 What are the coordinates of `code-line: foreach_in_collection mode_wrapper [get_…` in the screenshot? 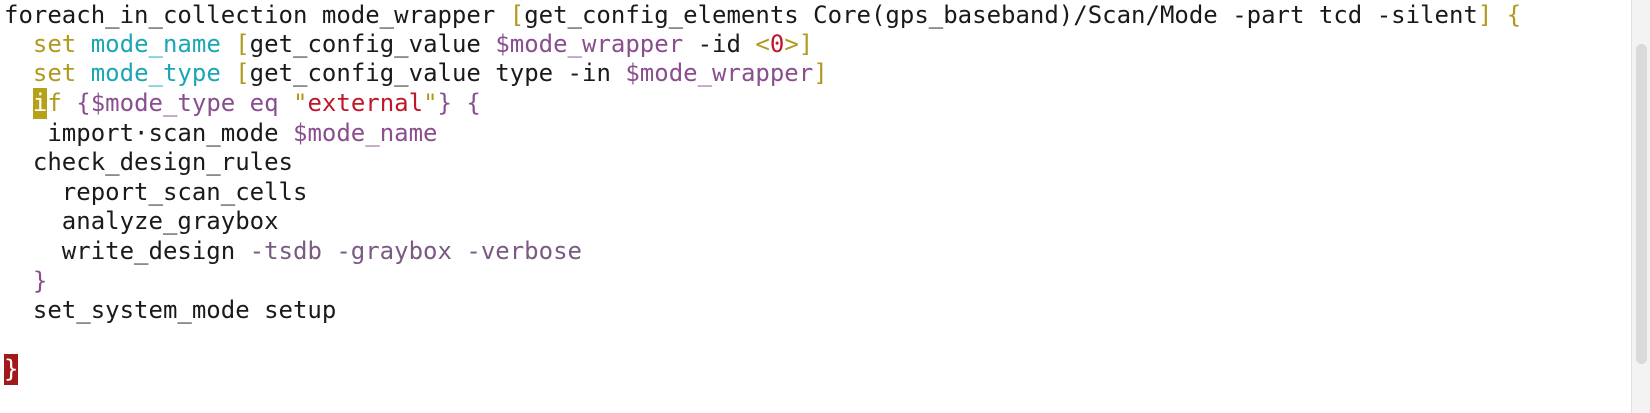 It's located at (762, 15).